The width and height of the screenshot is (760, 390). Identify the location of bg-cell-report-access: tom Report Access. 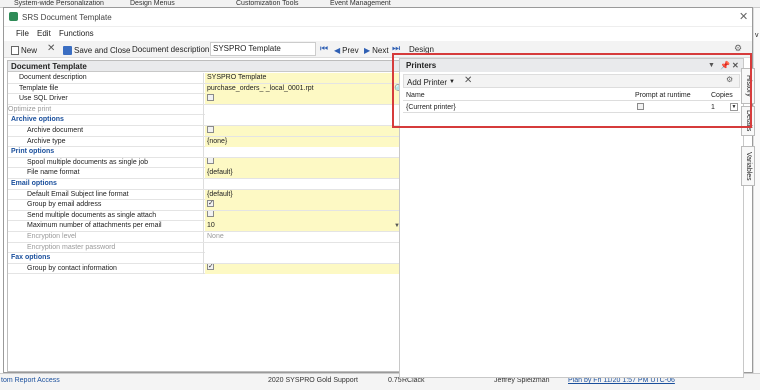
(30, 380).